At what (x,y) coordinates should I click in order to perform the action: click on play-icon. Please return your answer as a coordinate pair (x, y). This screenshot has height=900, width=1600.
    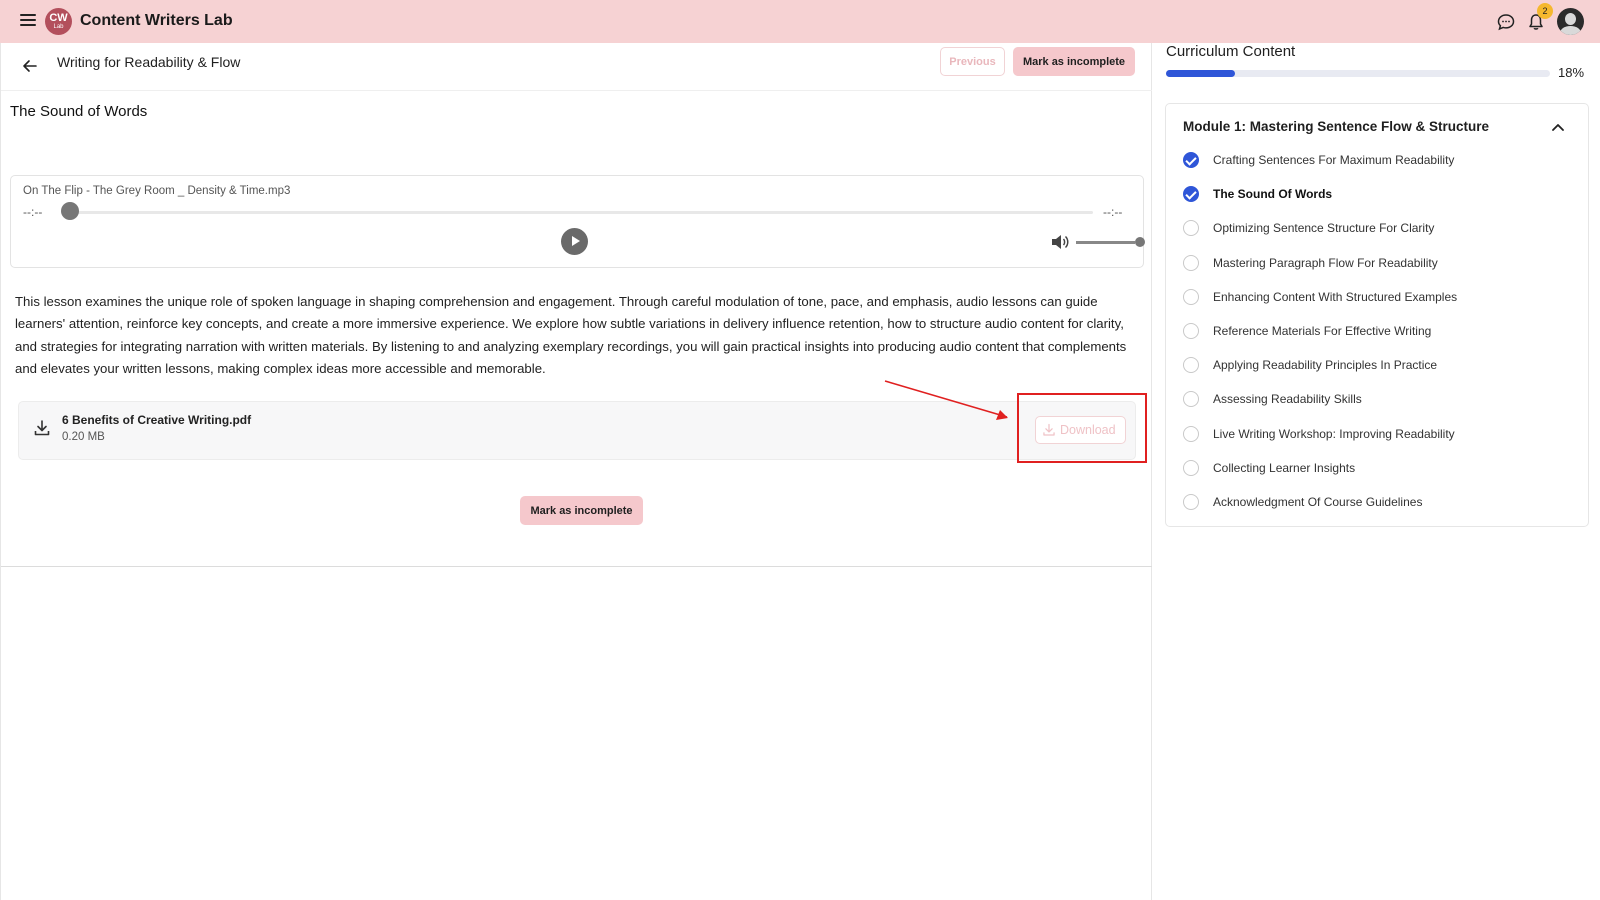
    Looking at the image, I should click on (574, 241).